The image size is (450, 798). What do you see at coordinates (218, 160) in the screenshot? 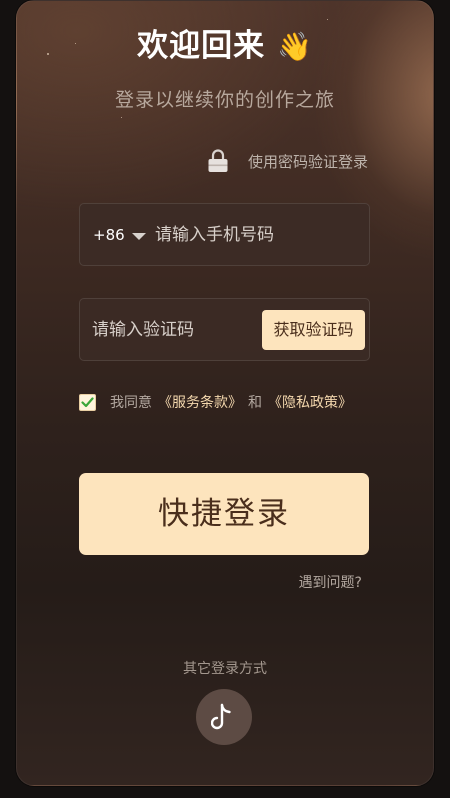
I see `lock-icon` at bounding box center [218, 160].